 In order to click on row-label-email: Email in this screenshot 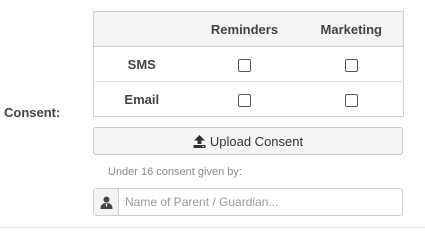, I will do `click(142, 99)`.